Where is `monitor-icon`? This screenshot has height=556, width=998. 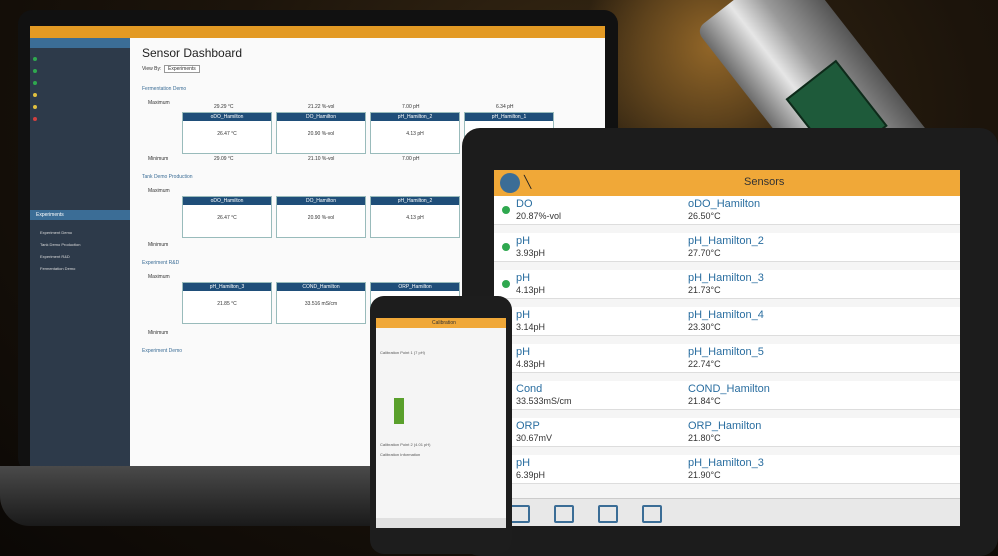 monitor-icon is located at coordinates (608, 514).